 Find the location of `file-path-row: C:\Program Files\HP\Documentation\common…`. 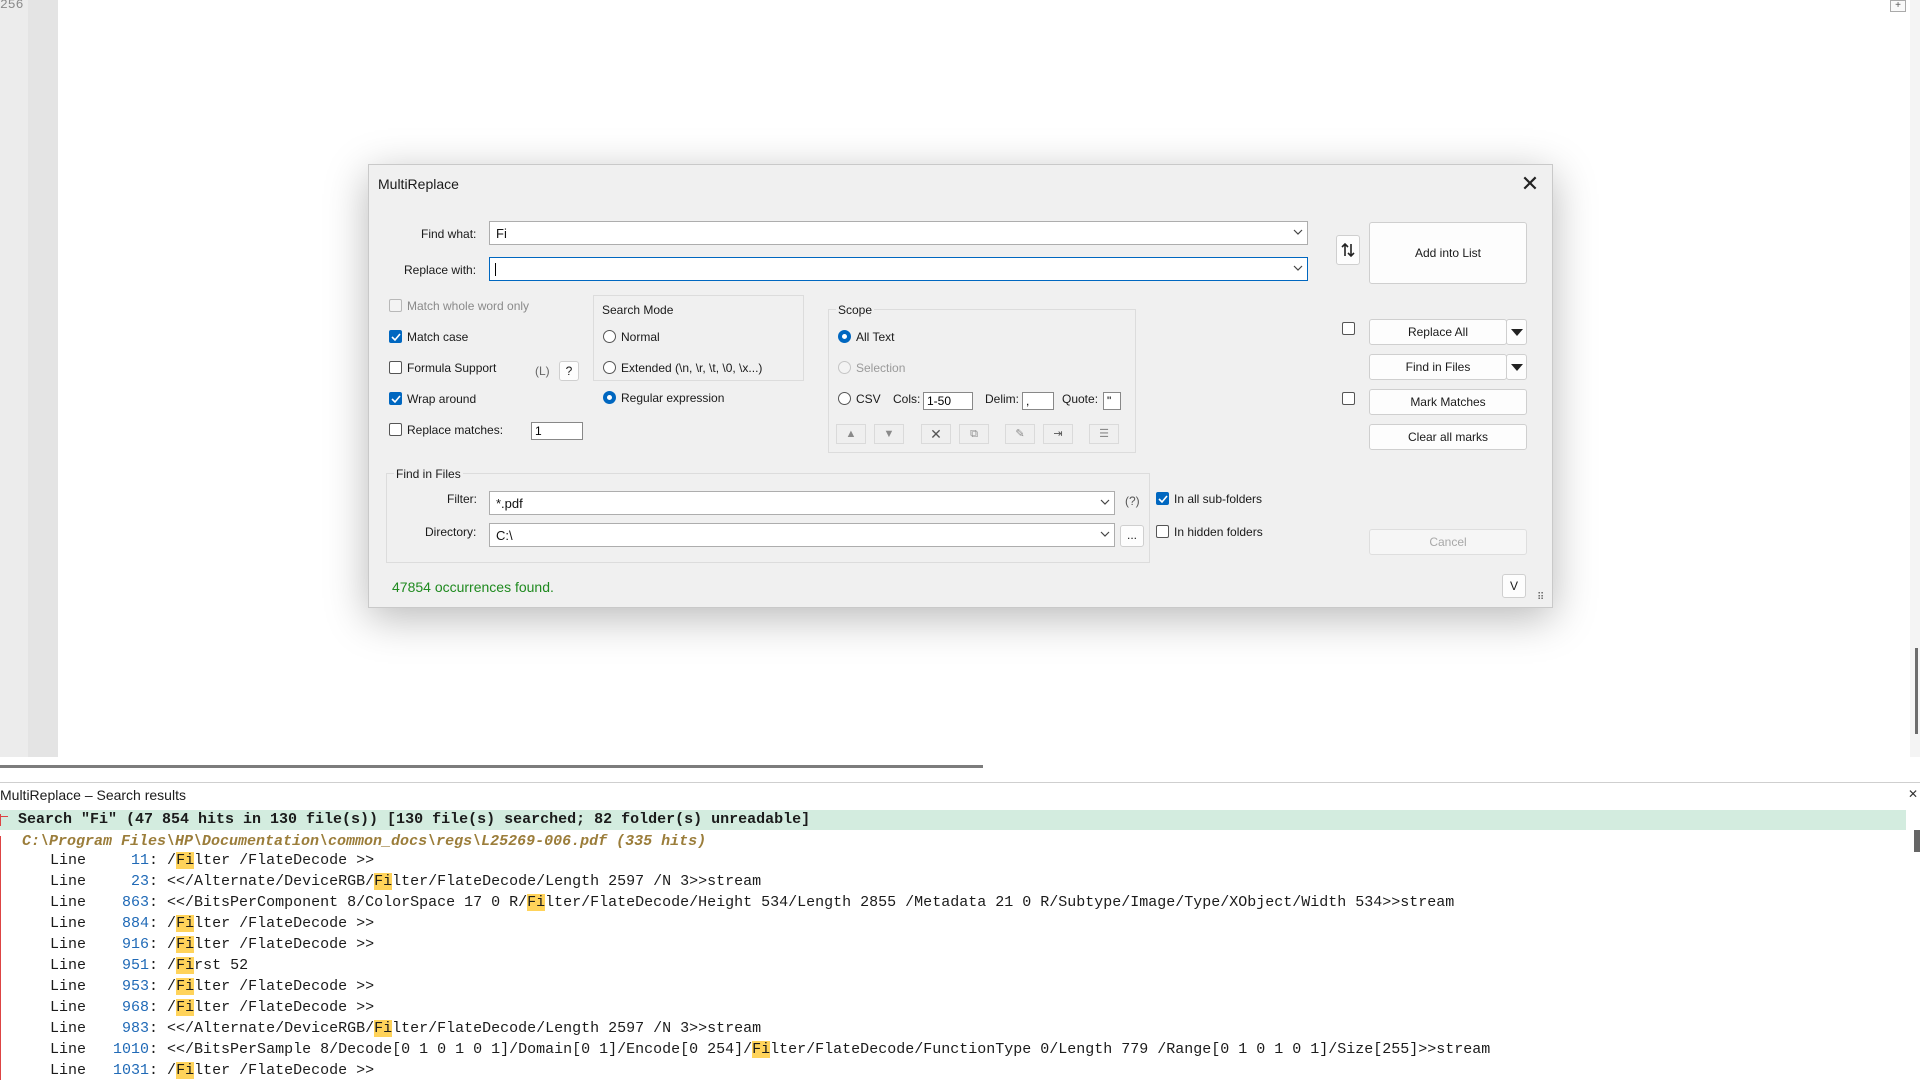

file-path-row: C:\Program Files\HP\Documentation\common… is located at coordinates (364, 841).